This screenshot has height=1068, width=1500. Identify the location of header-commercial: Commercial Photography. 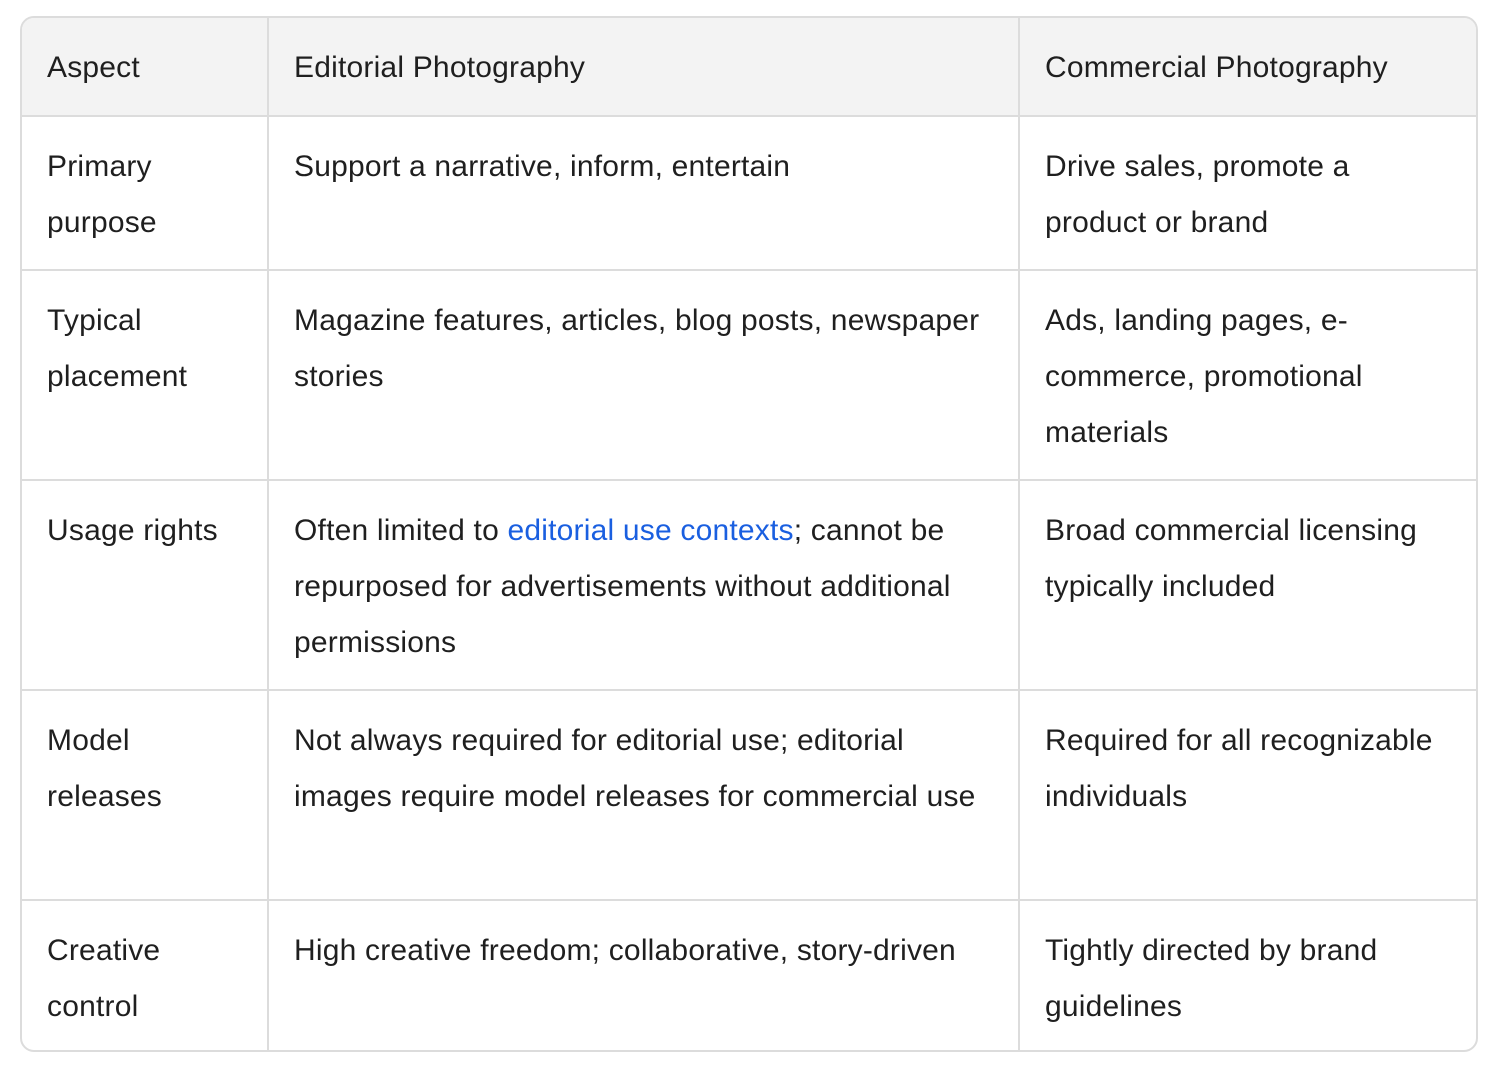
(1247, 67).